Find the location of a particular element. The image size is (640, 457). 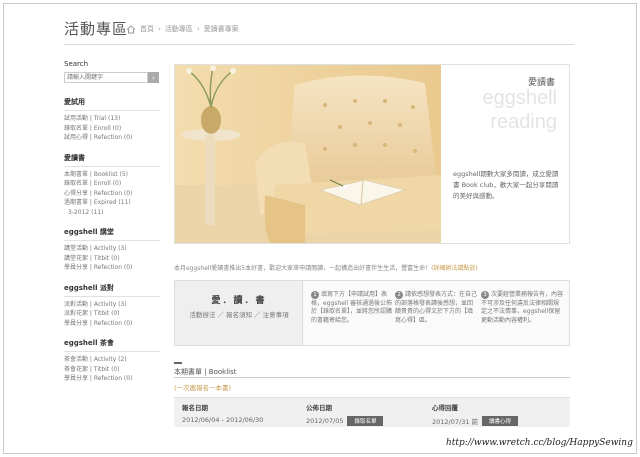

breadcrumb-home: 首頁 is located at coordinates (147, 29).